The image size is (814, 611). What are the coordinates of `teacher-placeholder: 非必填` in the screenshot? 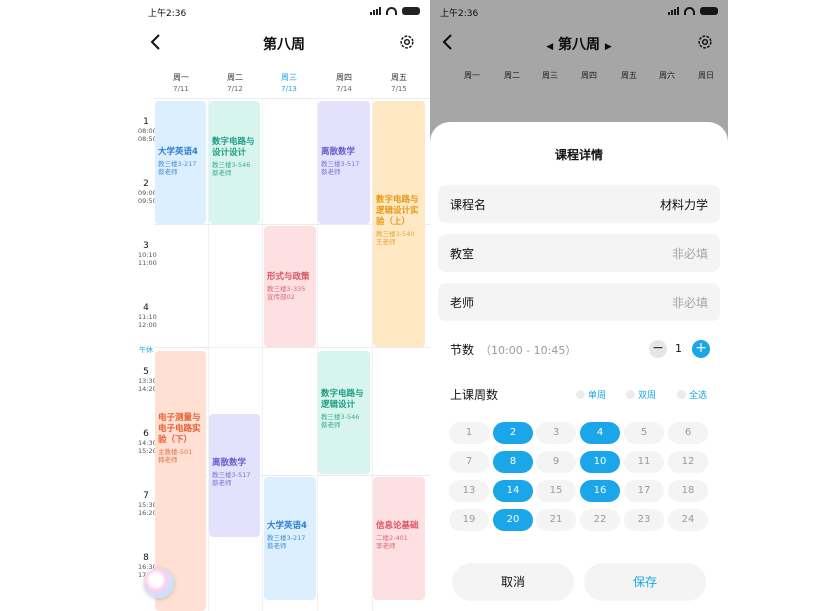 It's located at (689, 303).